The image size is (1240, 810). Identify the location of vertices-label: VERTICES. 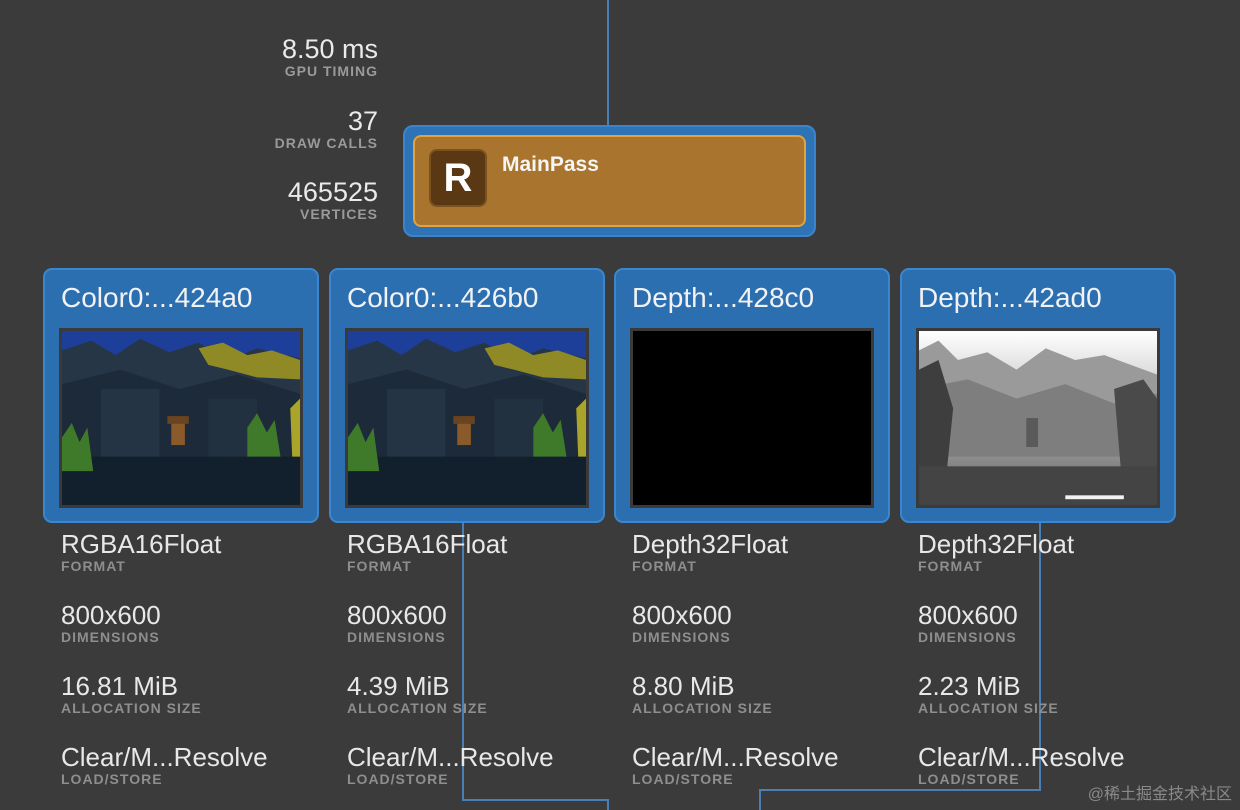
(338, 214).